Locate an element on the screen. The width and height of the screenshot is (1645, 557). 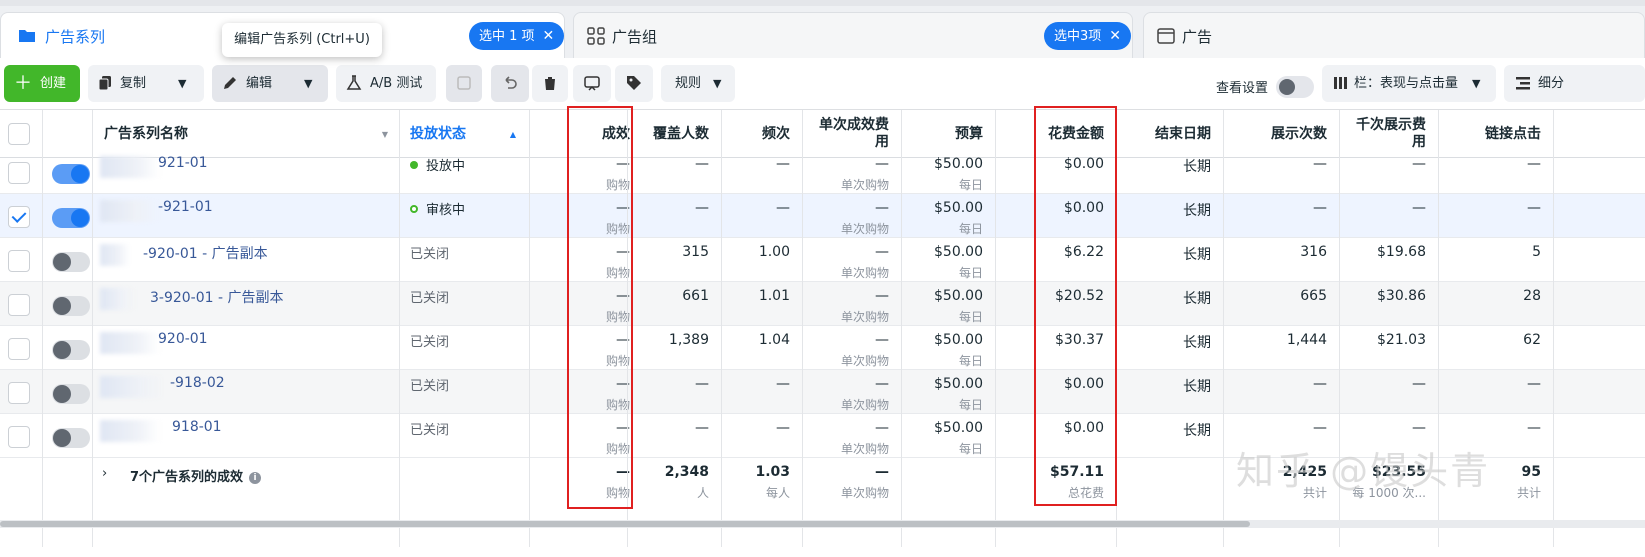
cell-frequency: 1.04 is located at coordinates (761, 349).